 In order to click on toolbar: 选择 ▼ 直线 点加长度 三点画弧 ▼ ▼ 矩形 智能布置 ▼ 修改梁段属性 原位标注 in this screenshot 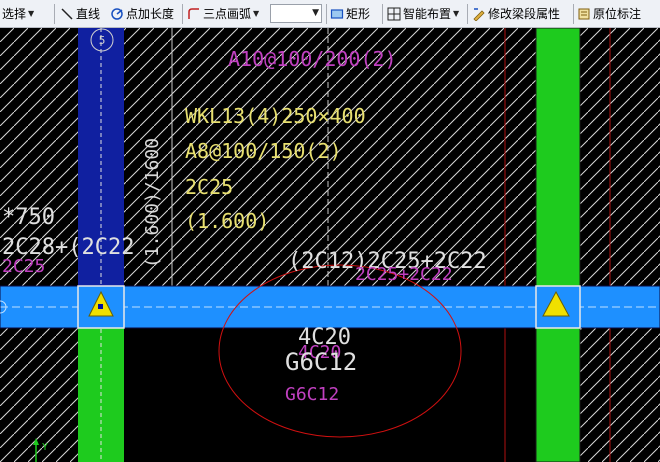, I will do `click(330, 14)`.